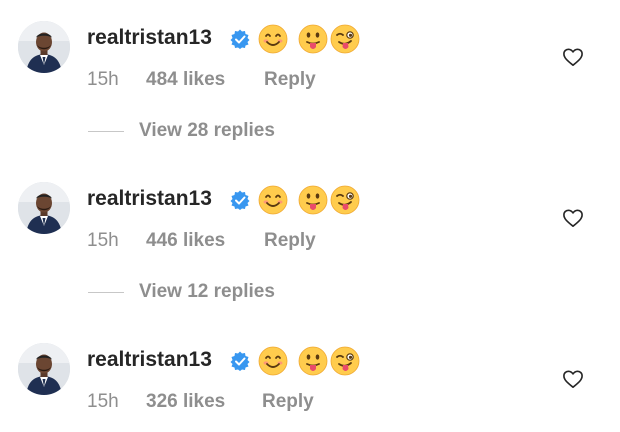  Describe the element at coordinates (185, 80) in the screenshot. I see `likes-count: 484 likes` at that location.